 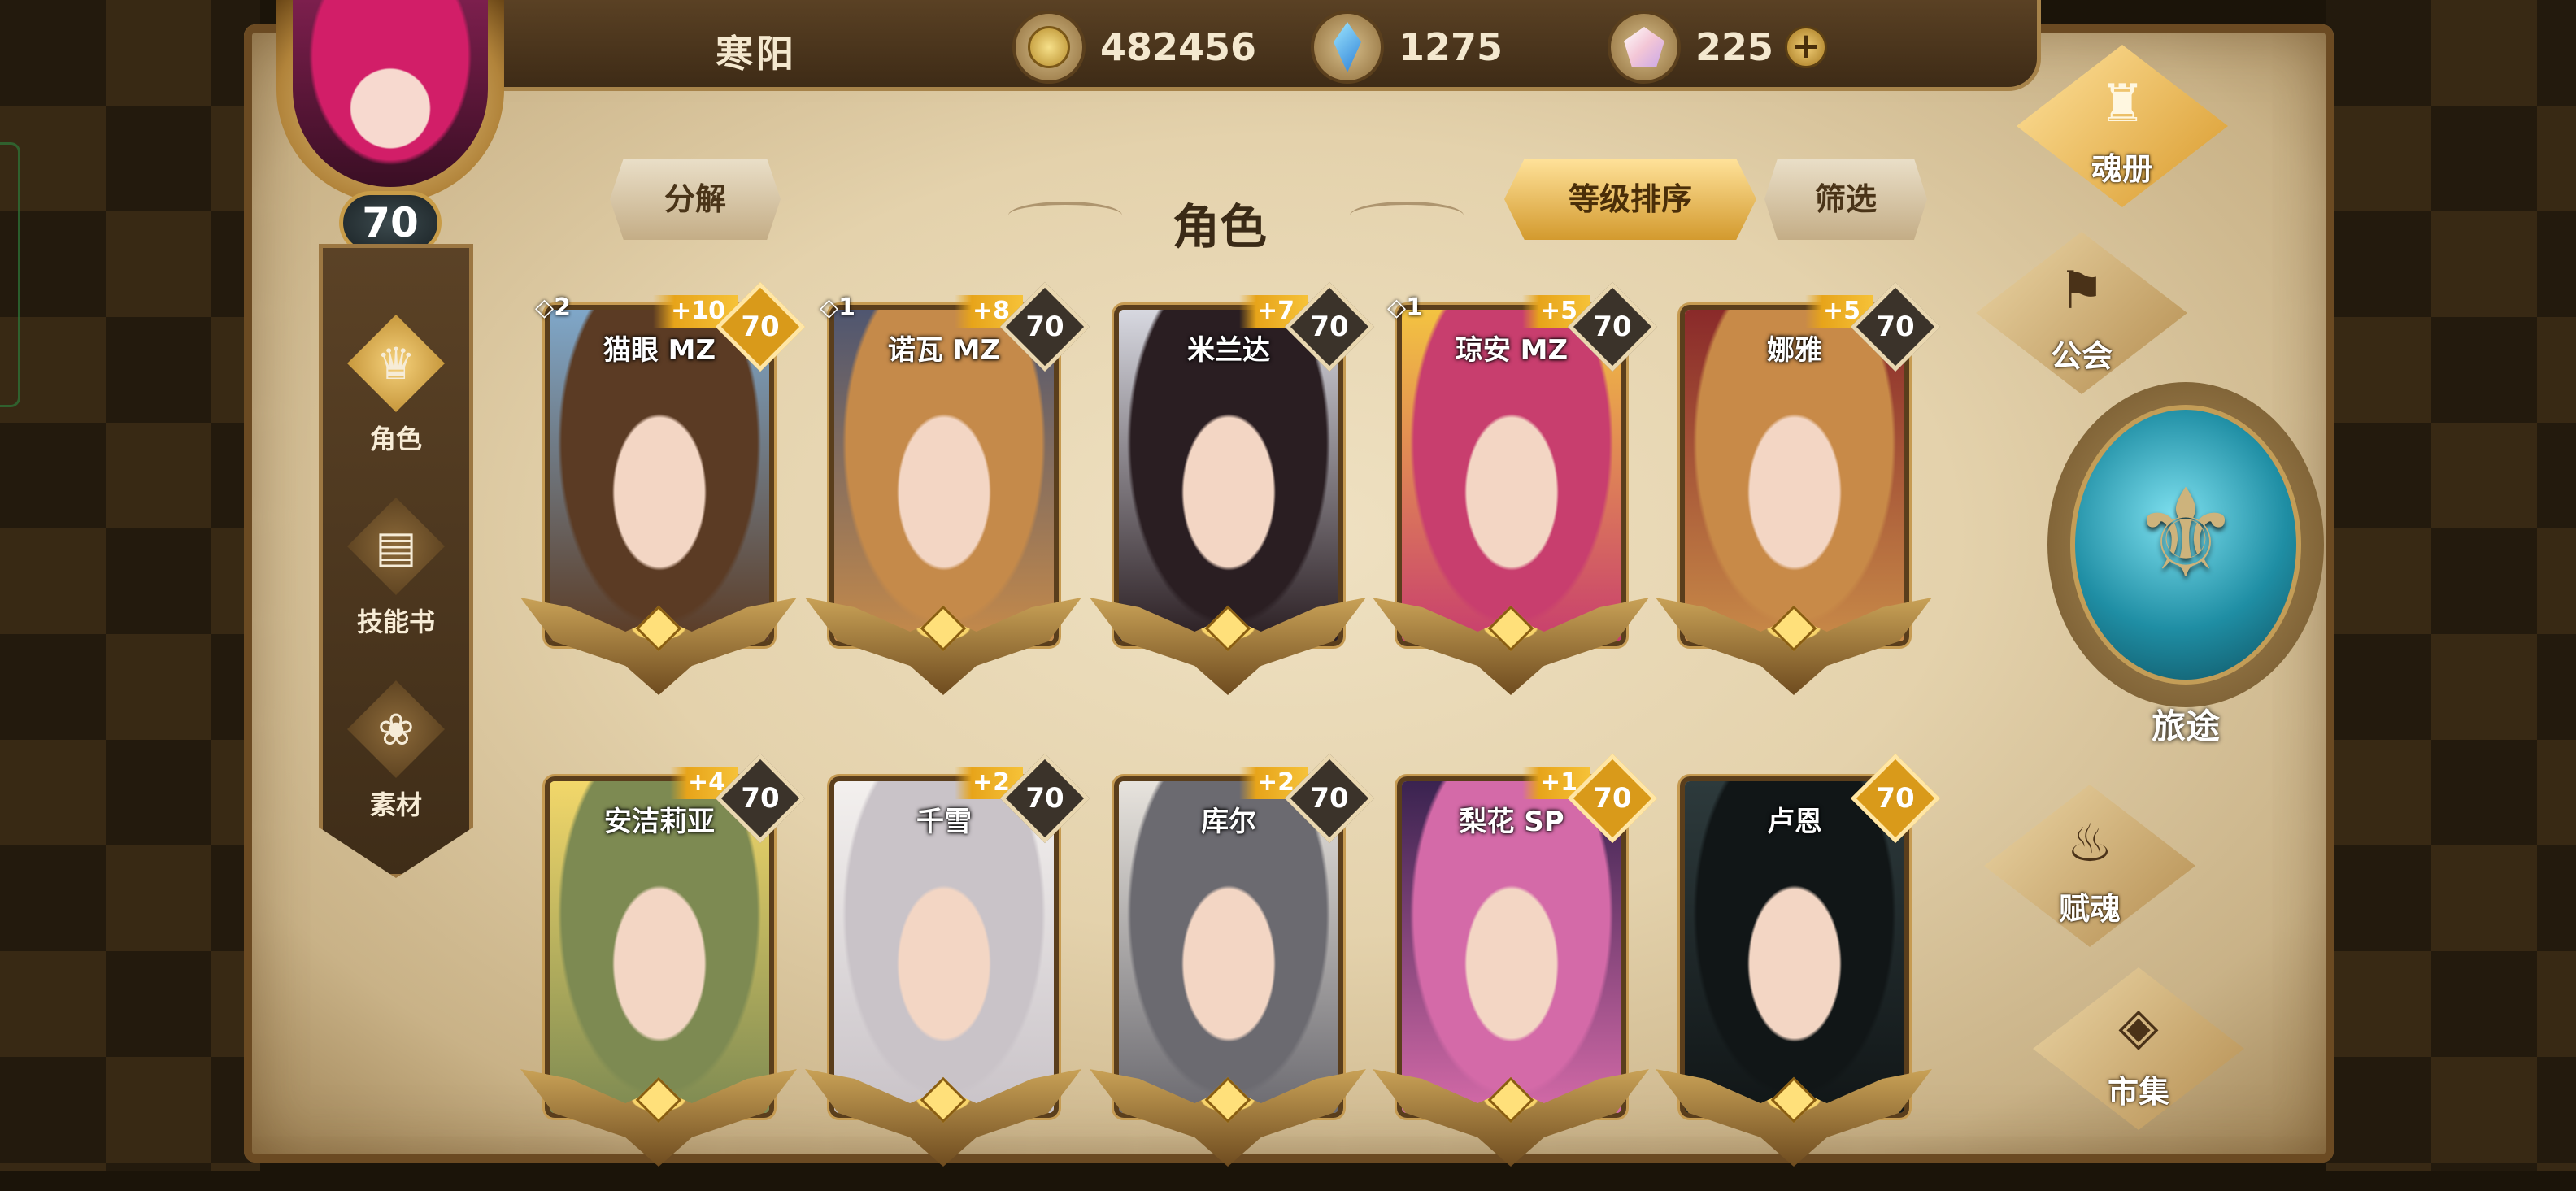 What do you see at coordinates (10, 274) in the screenshot?
I see `edge-indicator` at bounding box center [10, 274].